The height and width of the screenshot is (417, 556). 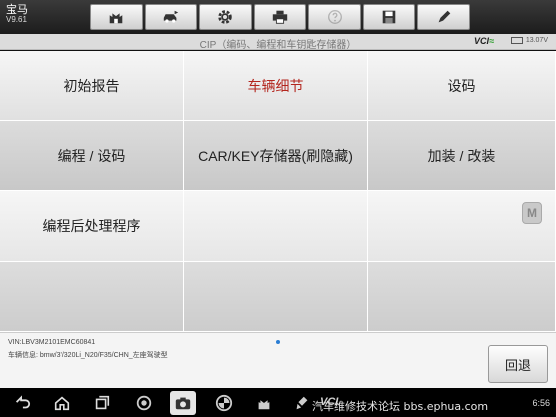 I want to click on home-button, so click(x=116, y=17).